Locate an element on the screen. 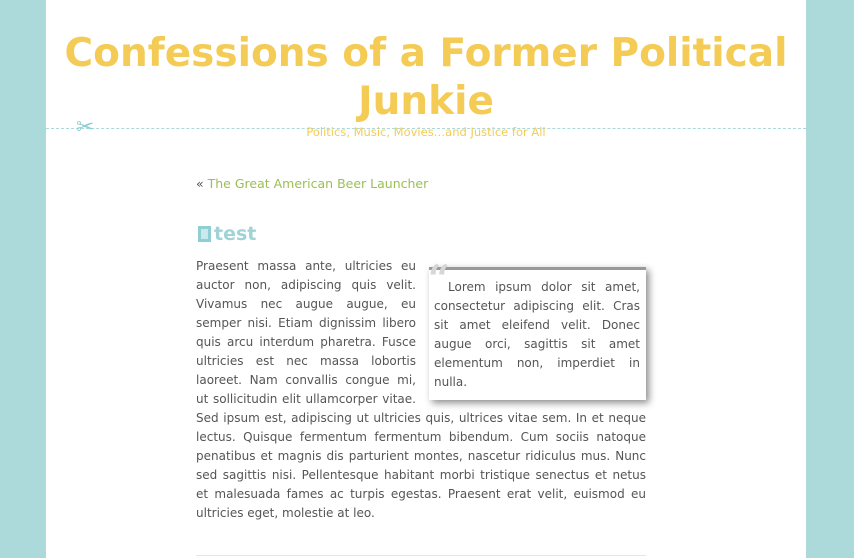  previous-post-link: The Great American Beer Launcher is located at coordinates (318, 183).